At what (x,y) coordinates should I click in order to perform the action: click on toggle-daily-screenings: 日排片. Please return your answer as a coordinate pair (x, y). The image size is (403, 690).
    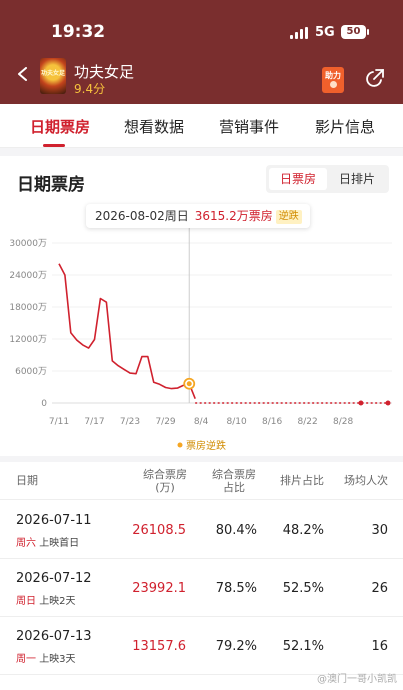
    Looking at the image, I should click on (357, 179).